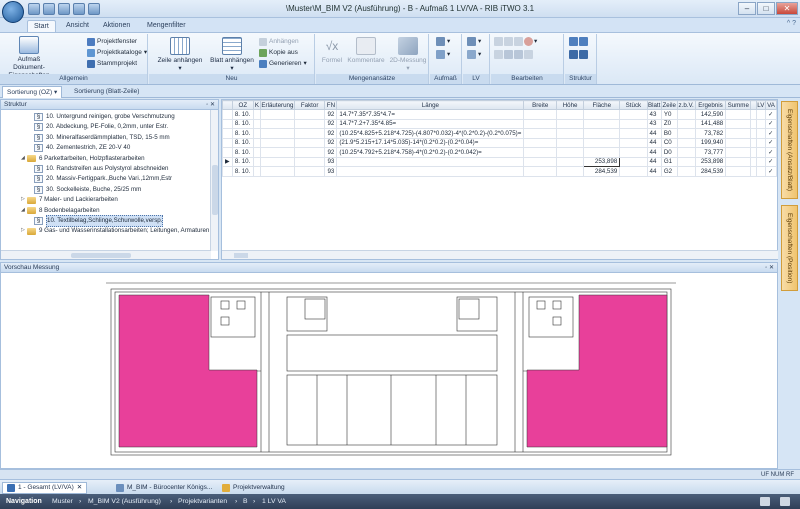 This screenshot has width=800, height=509. Describe the element at coordinates (710, 152) in the screenshot. I see `table-cell: 73,777` at that location.